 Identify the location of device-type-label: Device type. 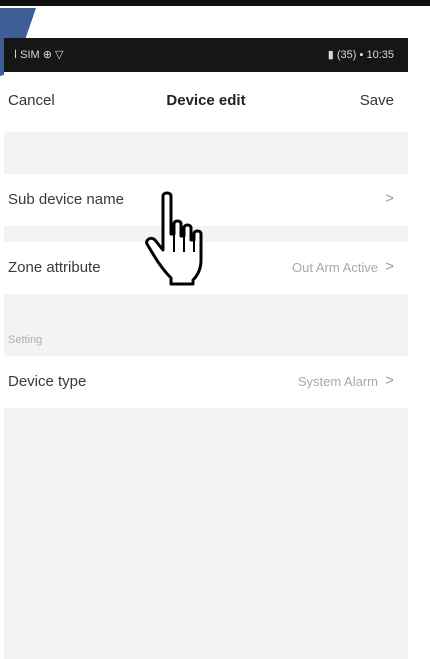
(47, 381).